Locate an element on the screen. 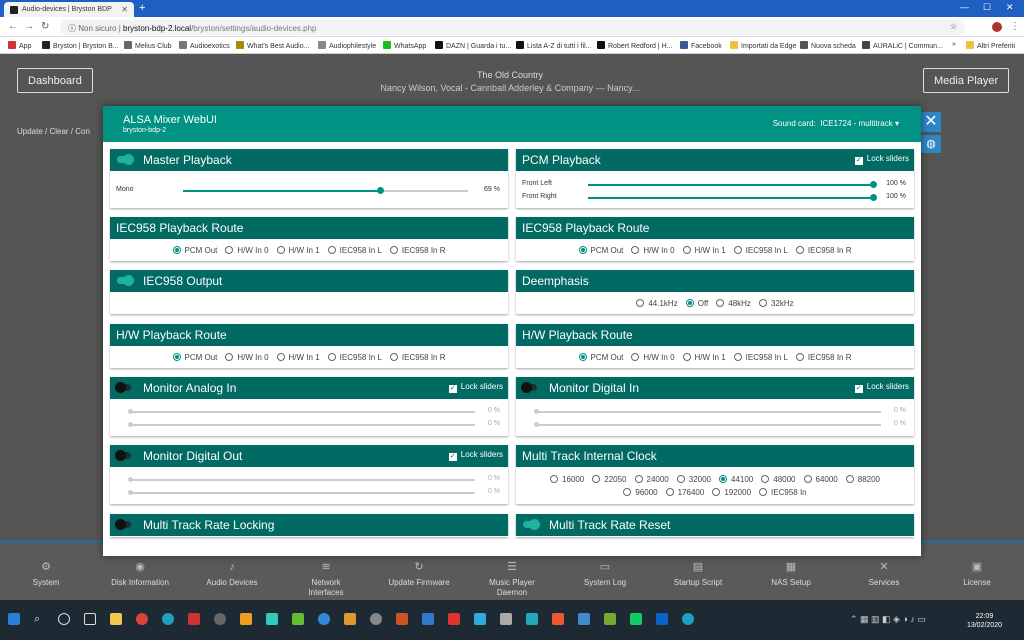 The image size is (1024, 640). nav-license: ▣ License is located at coordinates (977, 574).